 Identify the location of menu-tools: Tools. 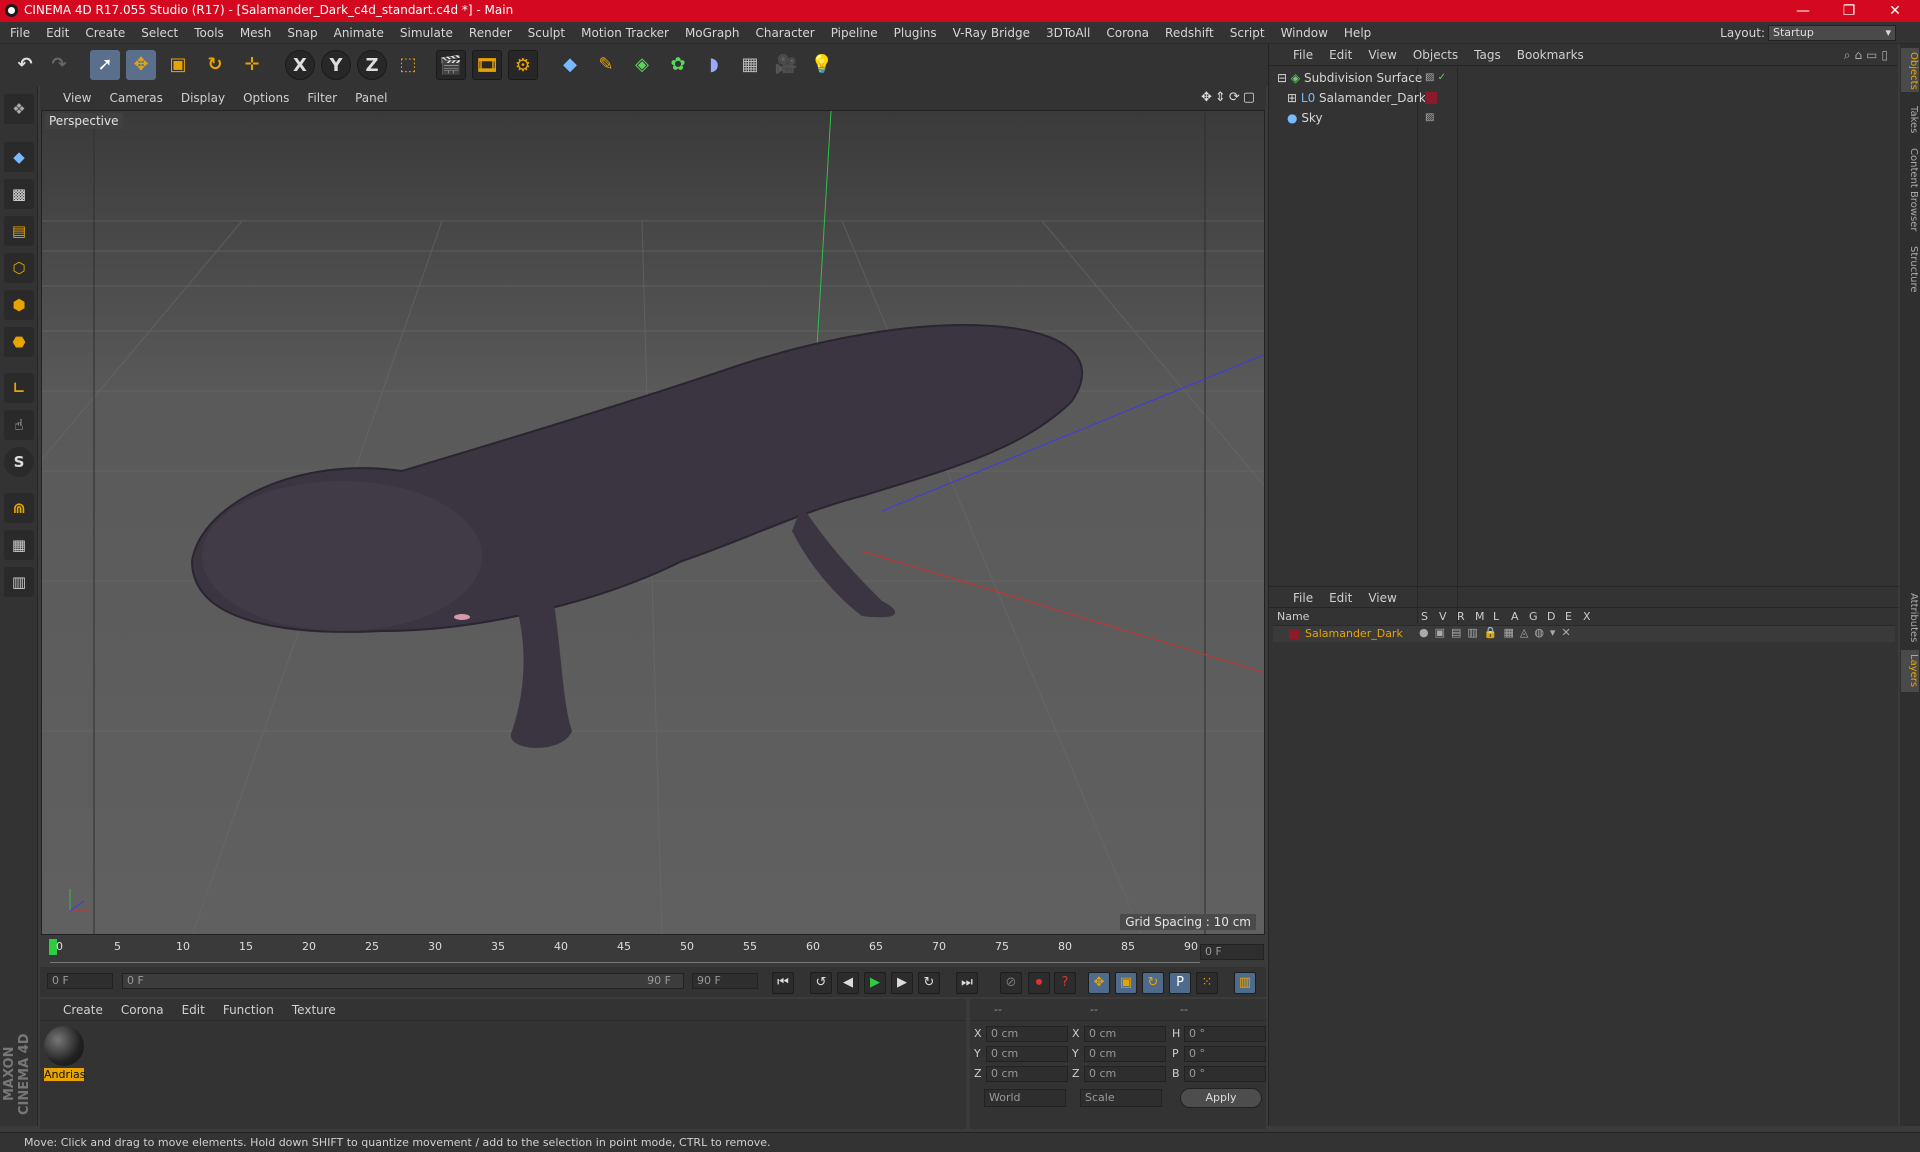
(209, 33).